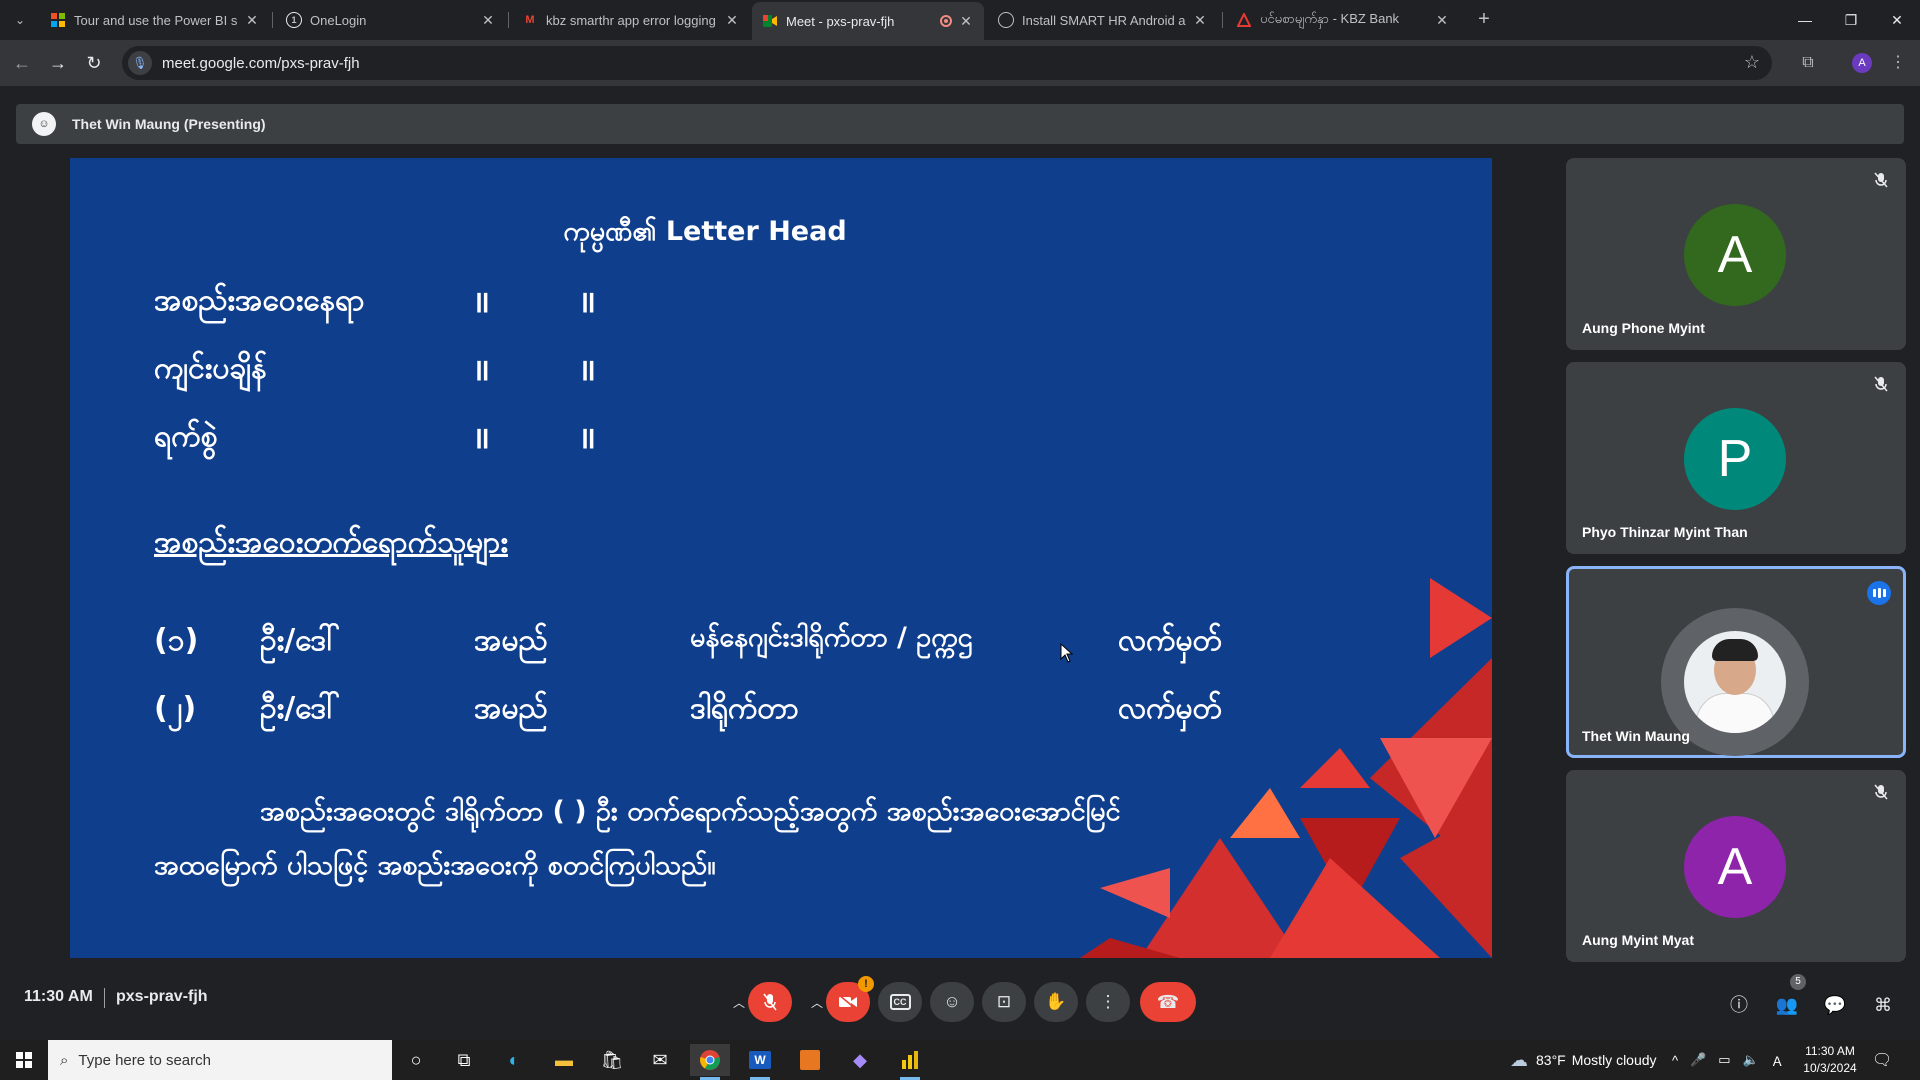  I want to click on search-icon: ⌕, so click(64, 1060).